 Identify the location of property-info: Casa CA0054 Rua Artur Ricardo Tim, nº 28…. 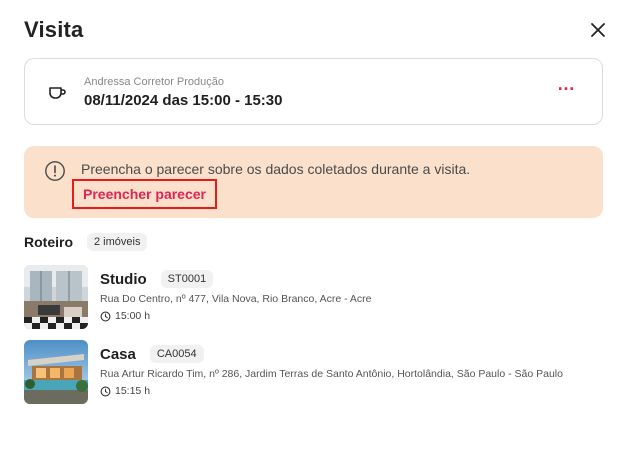
(331, 372).